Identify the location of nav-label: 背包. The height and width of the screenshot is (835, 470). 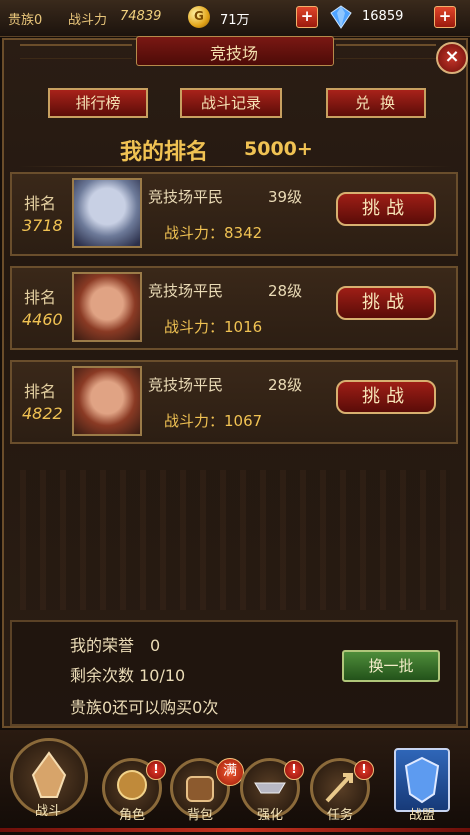
(199, 815).